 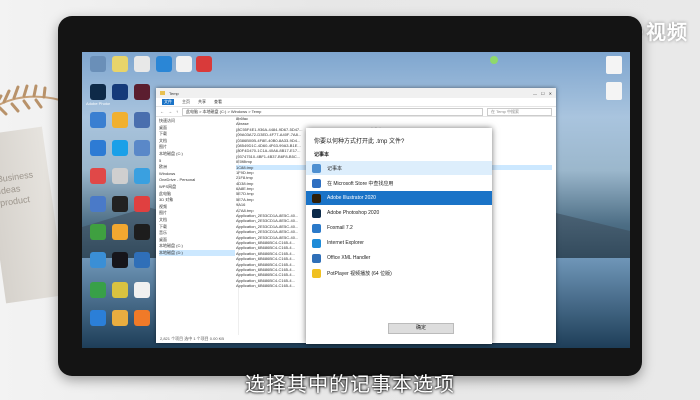 What do you see at coordinates (197, 167) in the screenshot?
I see `nav-item: 欧洲` at bounding box center [197, 167].